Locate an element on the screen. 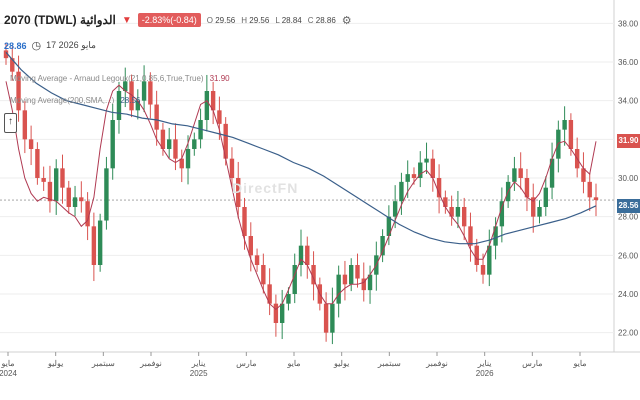 The image size is (640, 400). last-price-row: 28.86 ◷ 17 2026 مايو is located at coordinates (50, 45).